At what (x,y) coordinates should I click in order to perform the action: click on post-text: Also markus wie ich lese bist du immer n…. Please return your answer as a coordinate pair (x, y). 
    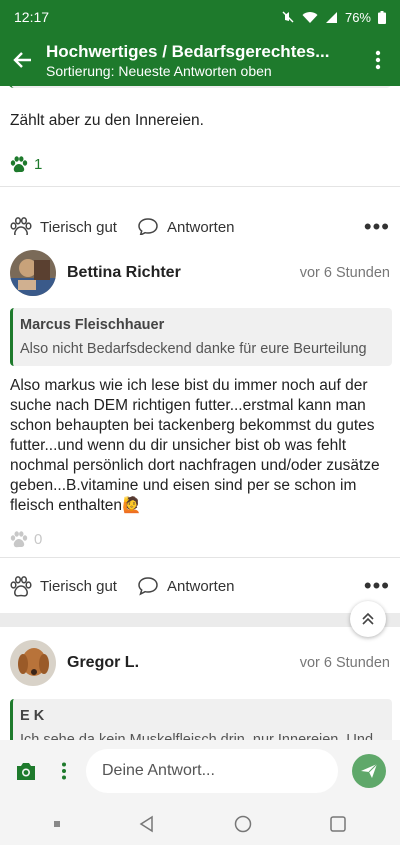
    Looking at the image, I should click on (195, 445).